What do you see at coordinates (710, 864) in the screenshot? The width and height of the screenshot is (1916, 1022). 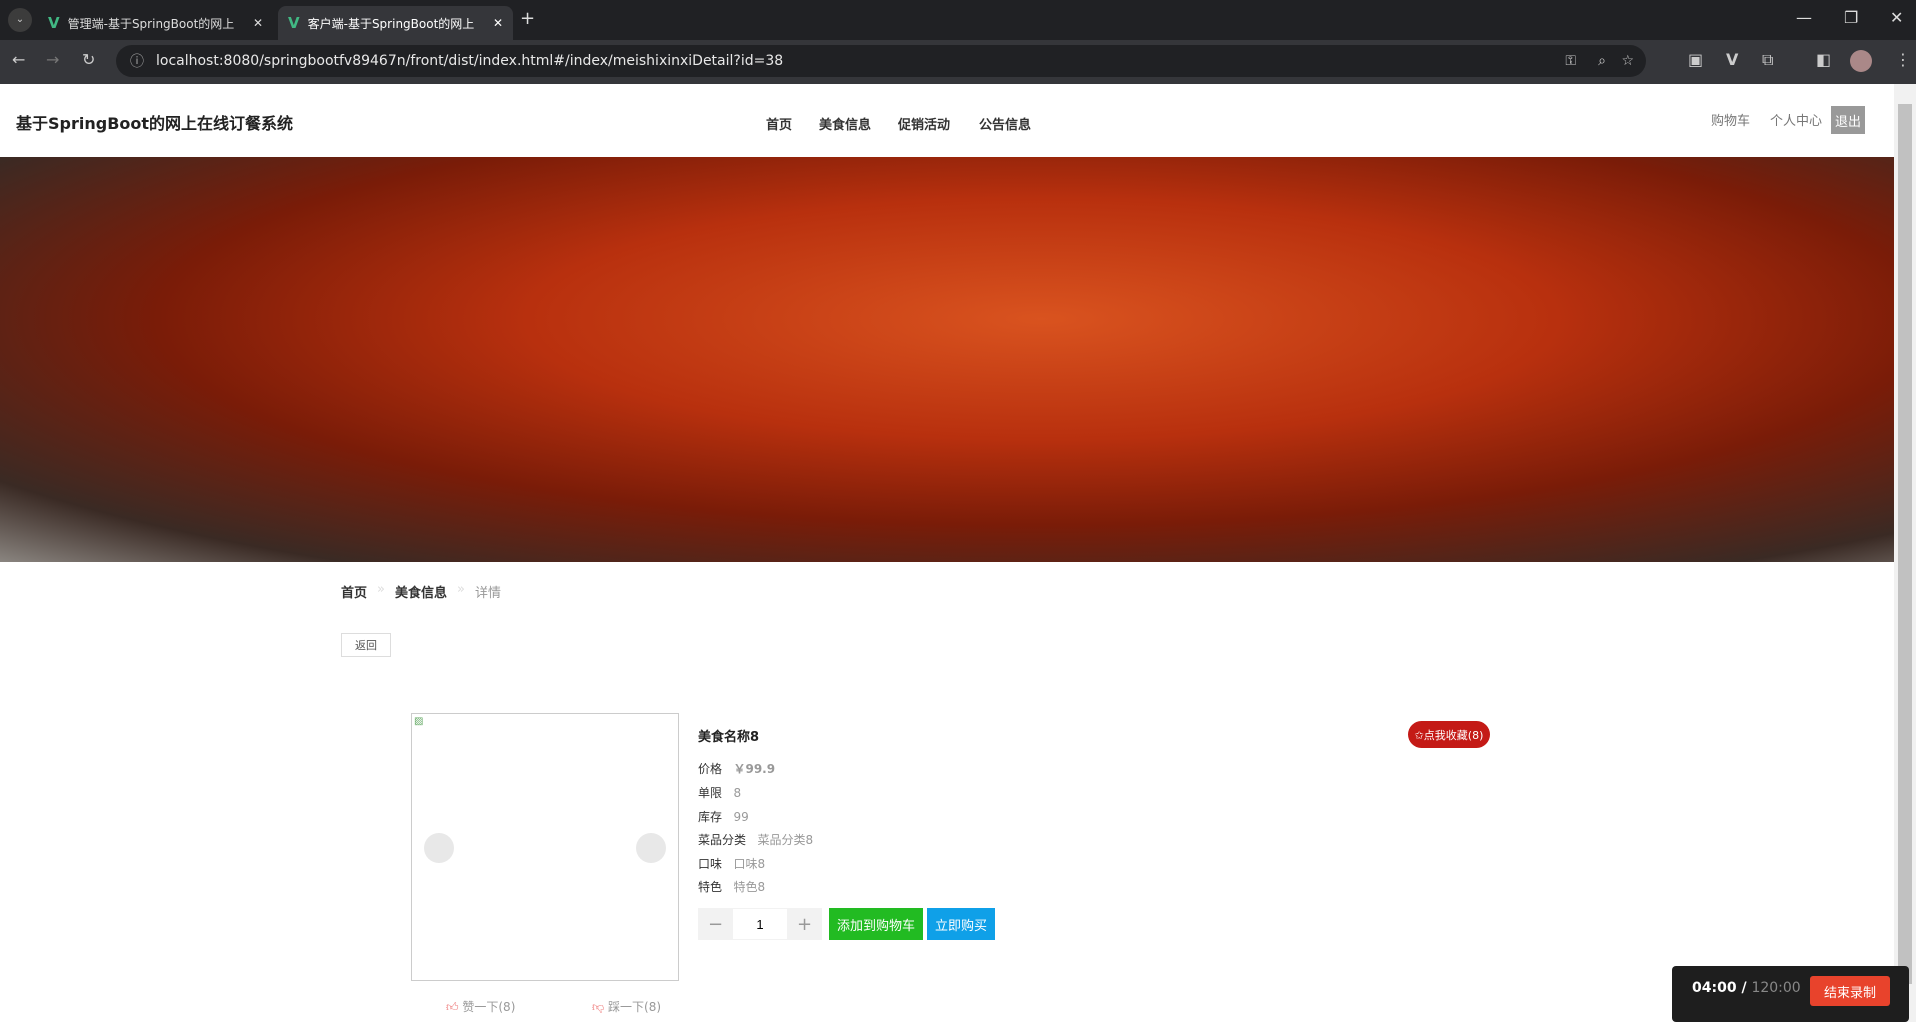 I see `field-label: 口味` at bounding box center [710, 864].